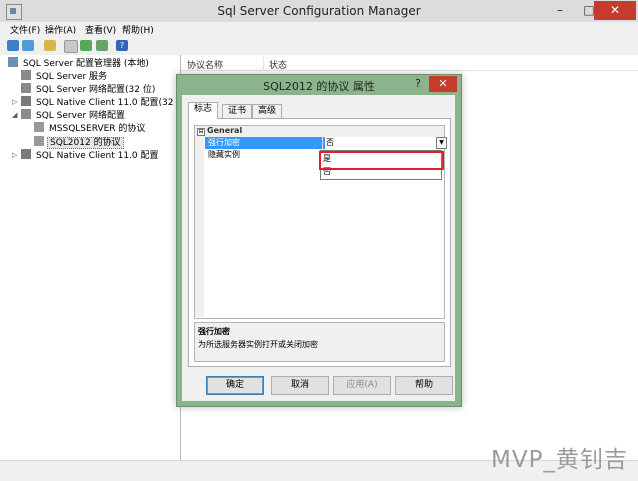  Describe the element at coordinates (300, 385) in the screenshot. I see `cancel-button: 取消` at that location.